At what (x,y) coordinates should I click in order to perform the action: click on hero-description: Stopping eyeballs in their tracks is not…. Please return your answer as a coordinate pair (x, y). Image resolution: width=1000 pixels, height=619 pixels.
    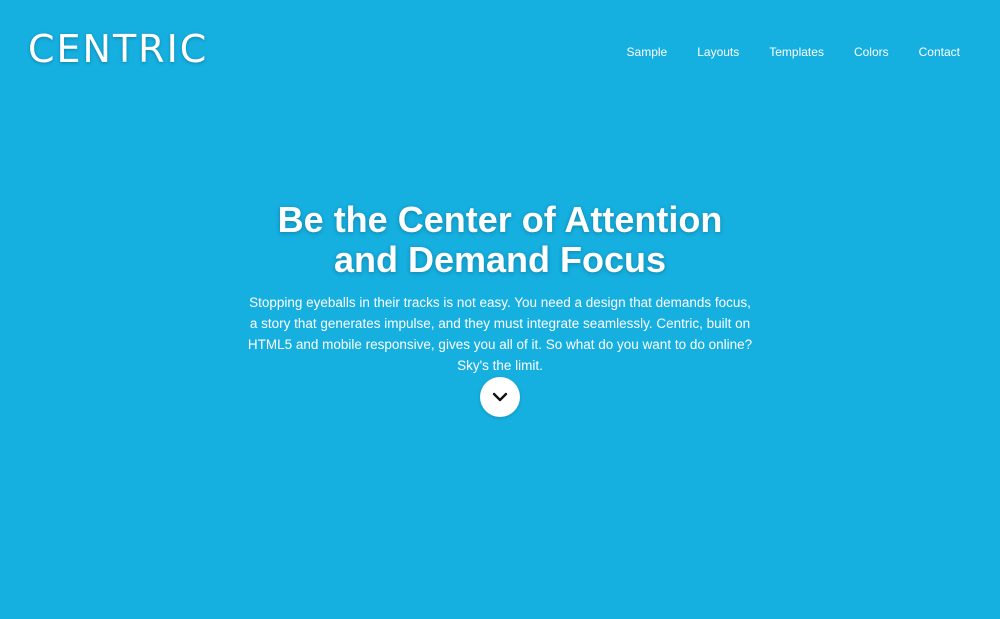
    Looking at the image, I should click on (500, 334).